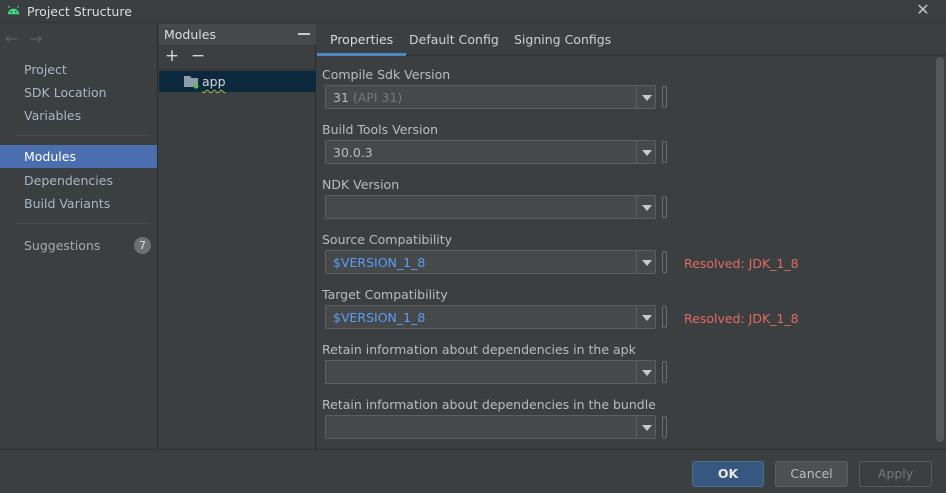 This screenshot has height=493, width=946. What do you see at coordinates (198, 56) in the screenshot?
I see `remove-module-button: −` at bounding box center [198, 56].